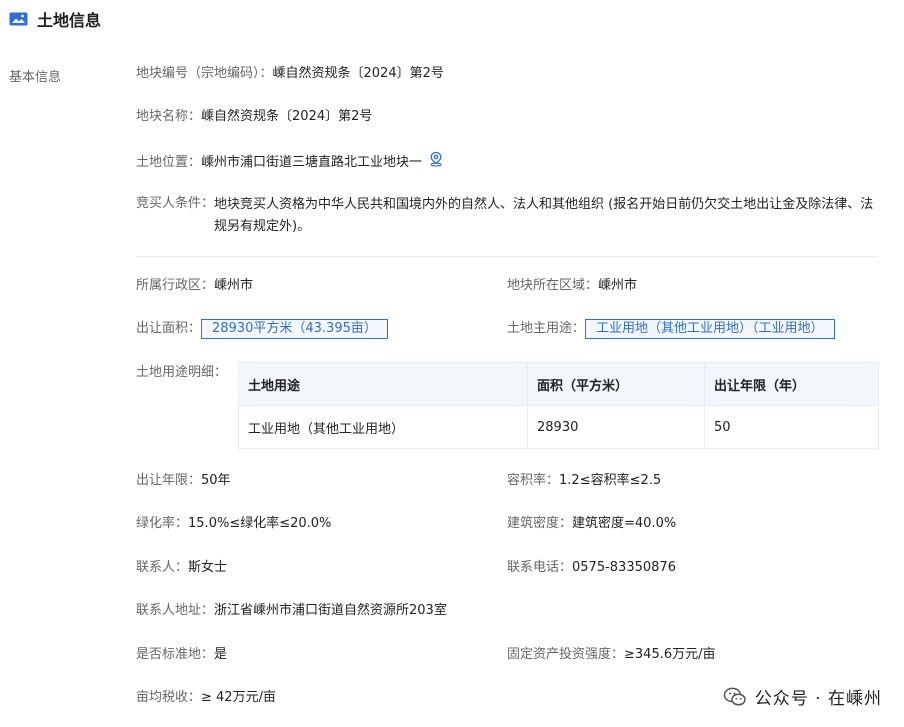 The width and height of the screenshot is (904, 727). Describe the element at coordinates (330, 610) in the screenshot. I see `field-value: 浙江省嵊州市浦口街道自然资源所203室` at that location.